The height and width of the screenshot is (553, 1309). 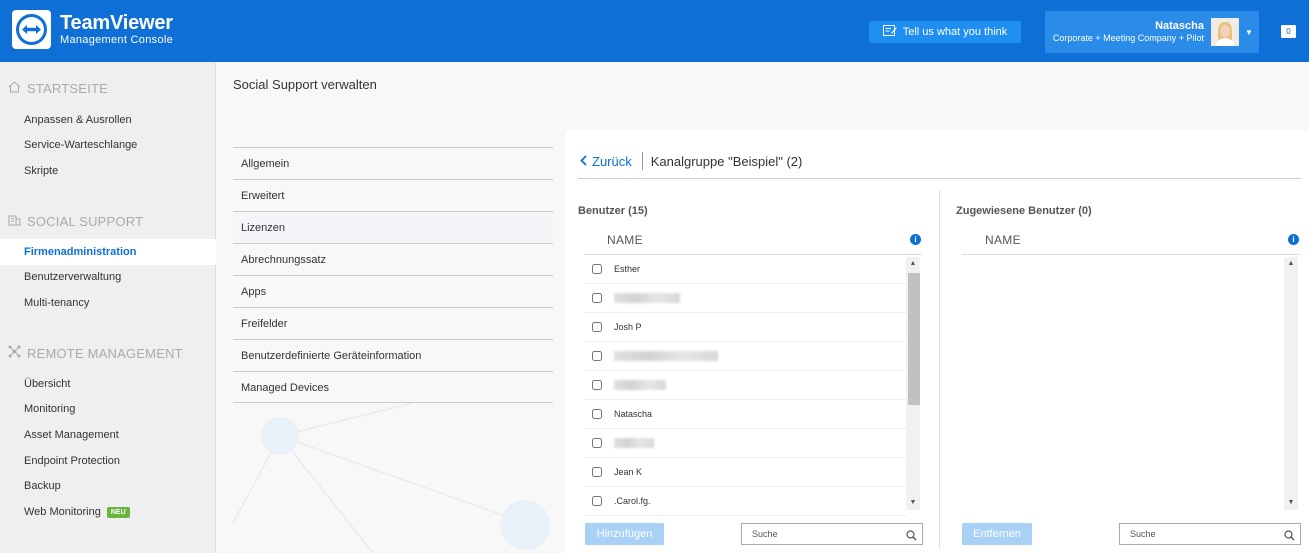 I want to click on sidebar-item-asset-management: Asset Management, so click(x=108, y=435).